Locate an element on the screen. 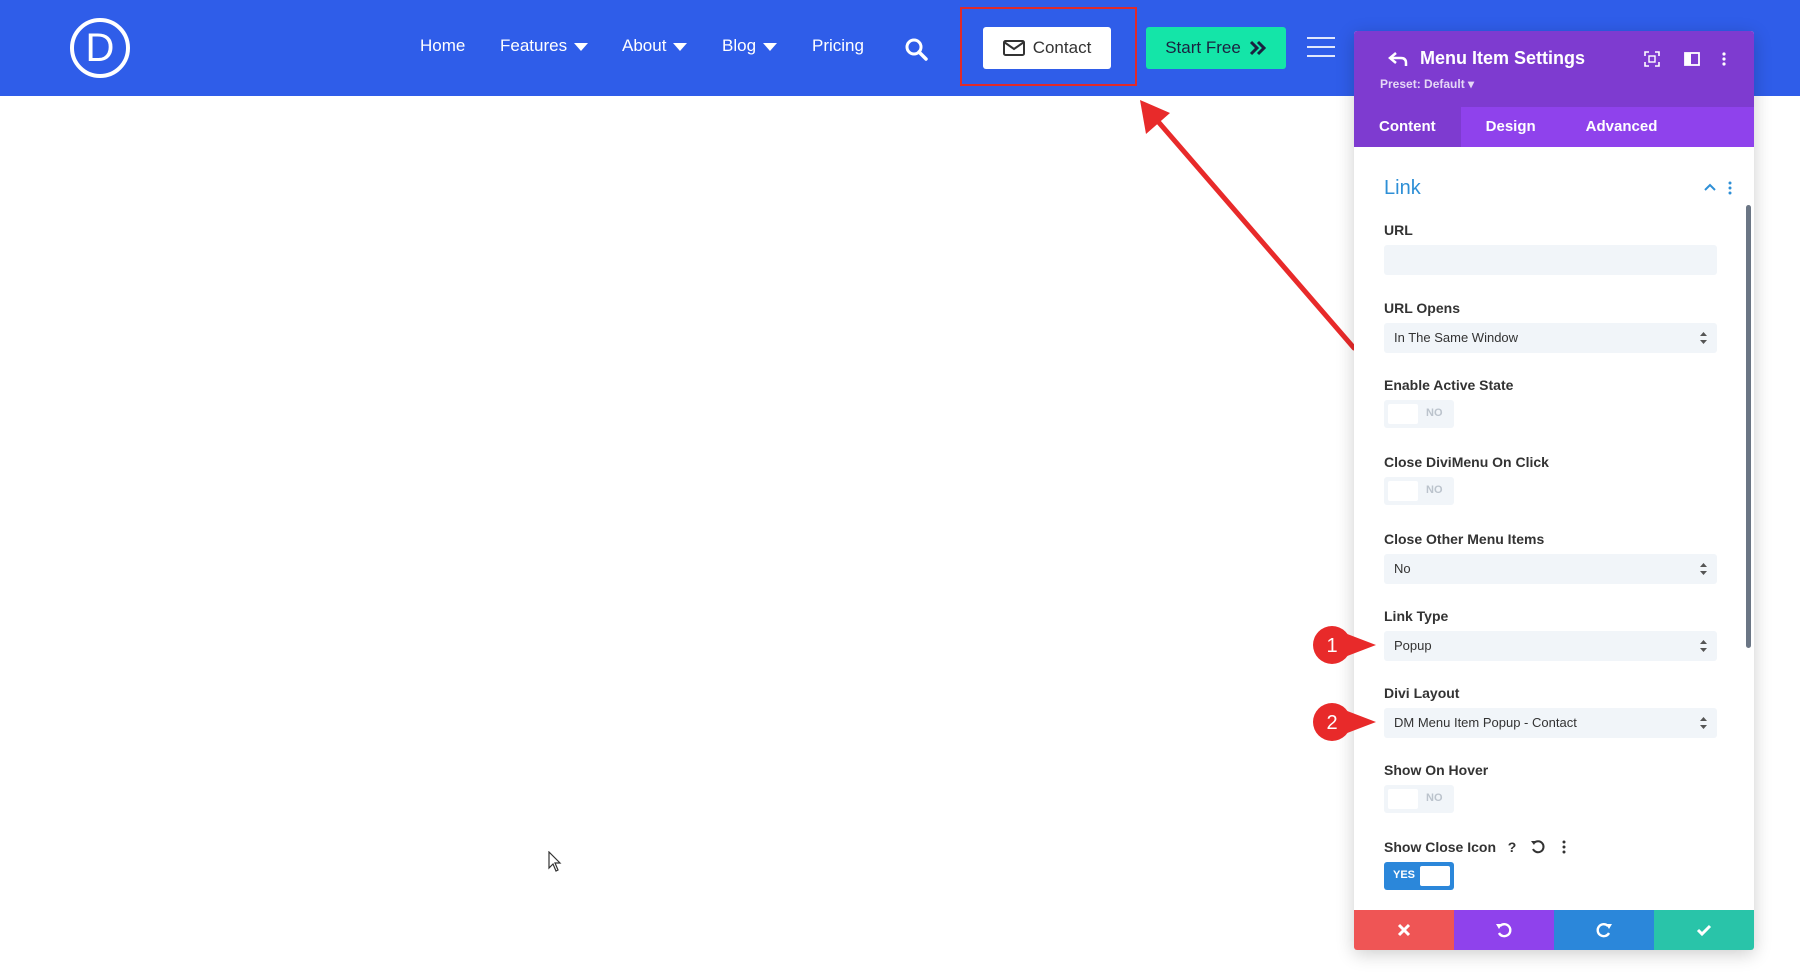  check-icon is located at coordinates (1704, 930).